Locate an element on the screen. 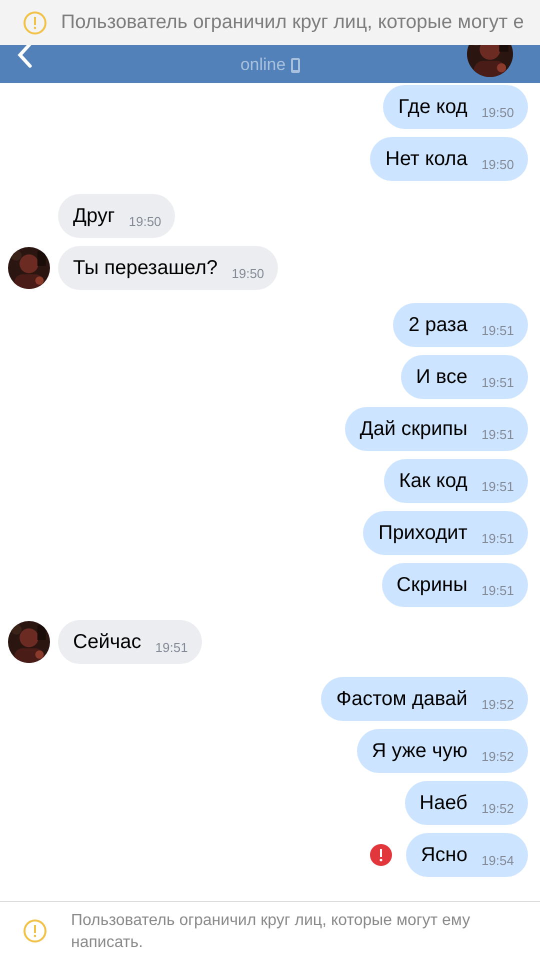 The width and height of the screenshot is (540, 959). message-time: 19:54 is located at coordinates (497, 860).